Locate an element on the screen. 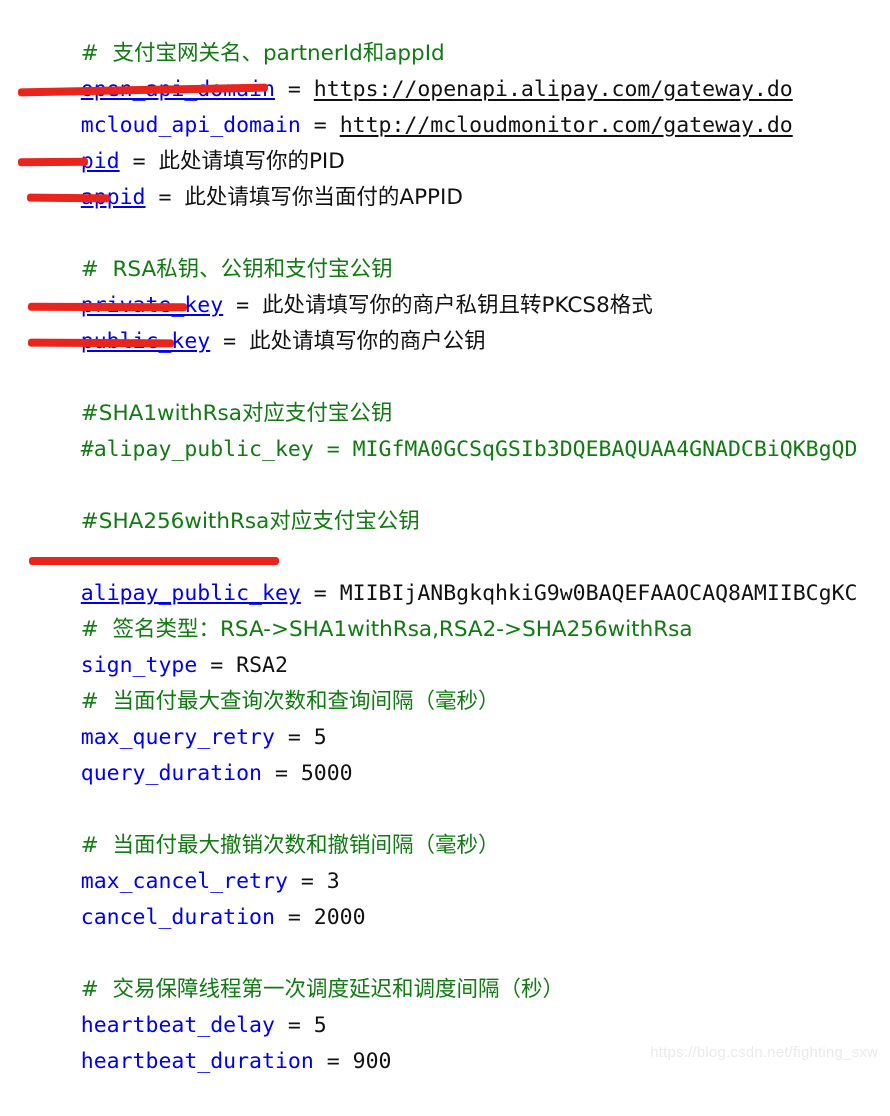 This screenshot has height=1116, width=890. config-value-private-key: 此处请填写你的商户私钥且转PKCS8格式 is located at coordinates (457, 305).